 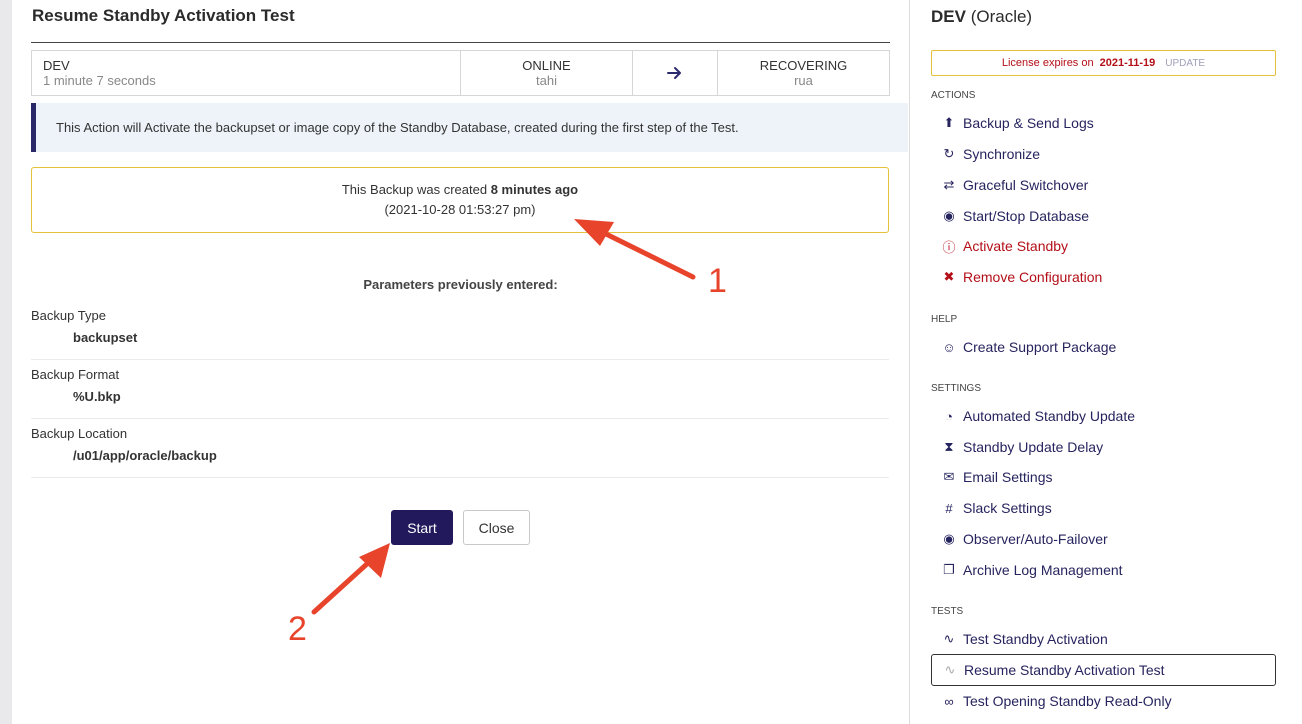 I want to click on backup-age: 8 minutes ago, so click(x=534, y=189).